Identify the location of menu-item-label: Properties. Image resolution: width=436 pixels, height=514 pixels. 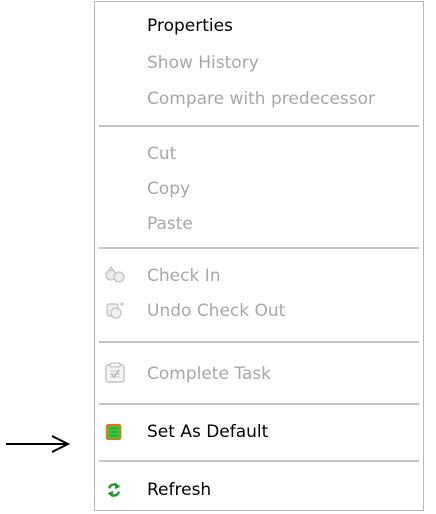
(190, 26).